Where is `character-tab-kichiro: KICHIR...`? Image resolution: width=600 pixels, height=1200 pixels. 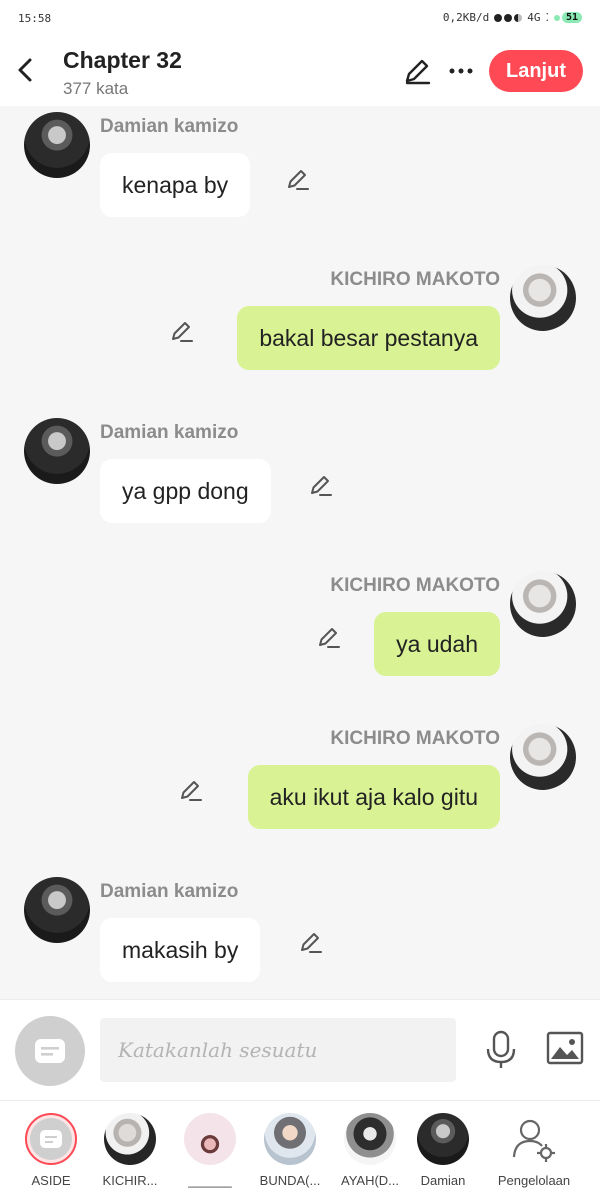
character-tab-kichiro: KICHIR... is located at coordinates (130, 1150).